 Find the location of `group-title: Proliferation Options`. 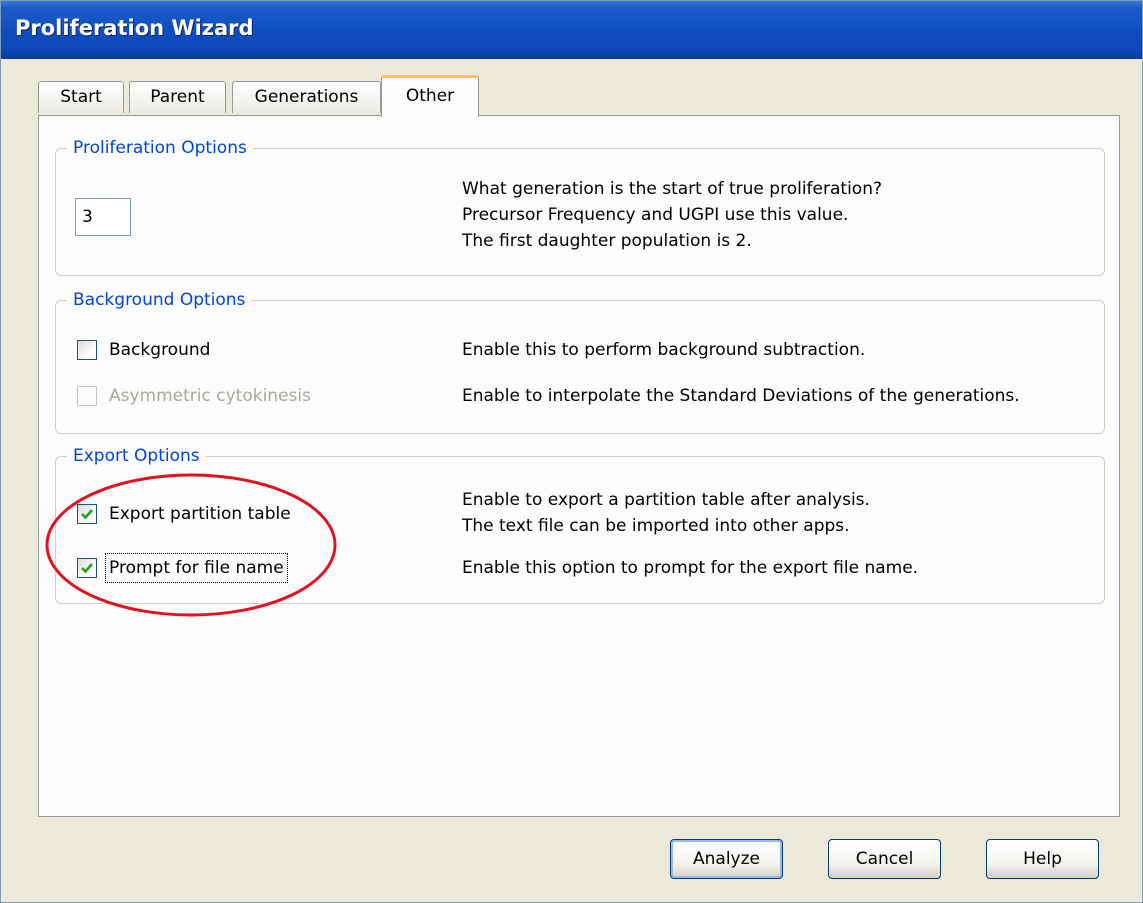

group-title: Proliferation Options is located at coordinates (160, 148).